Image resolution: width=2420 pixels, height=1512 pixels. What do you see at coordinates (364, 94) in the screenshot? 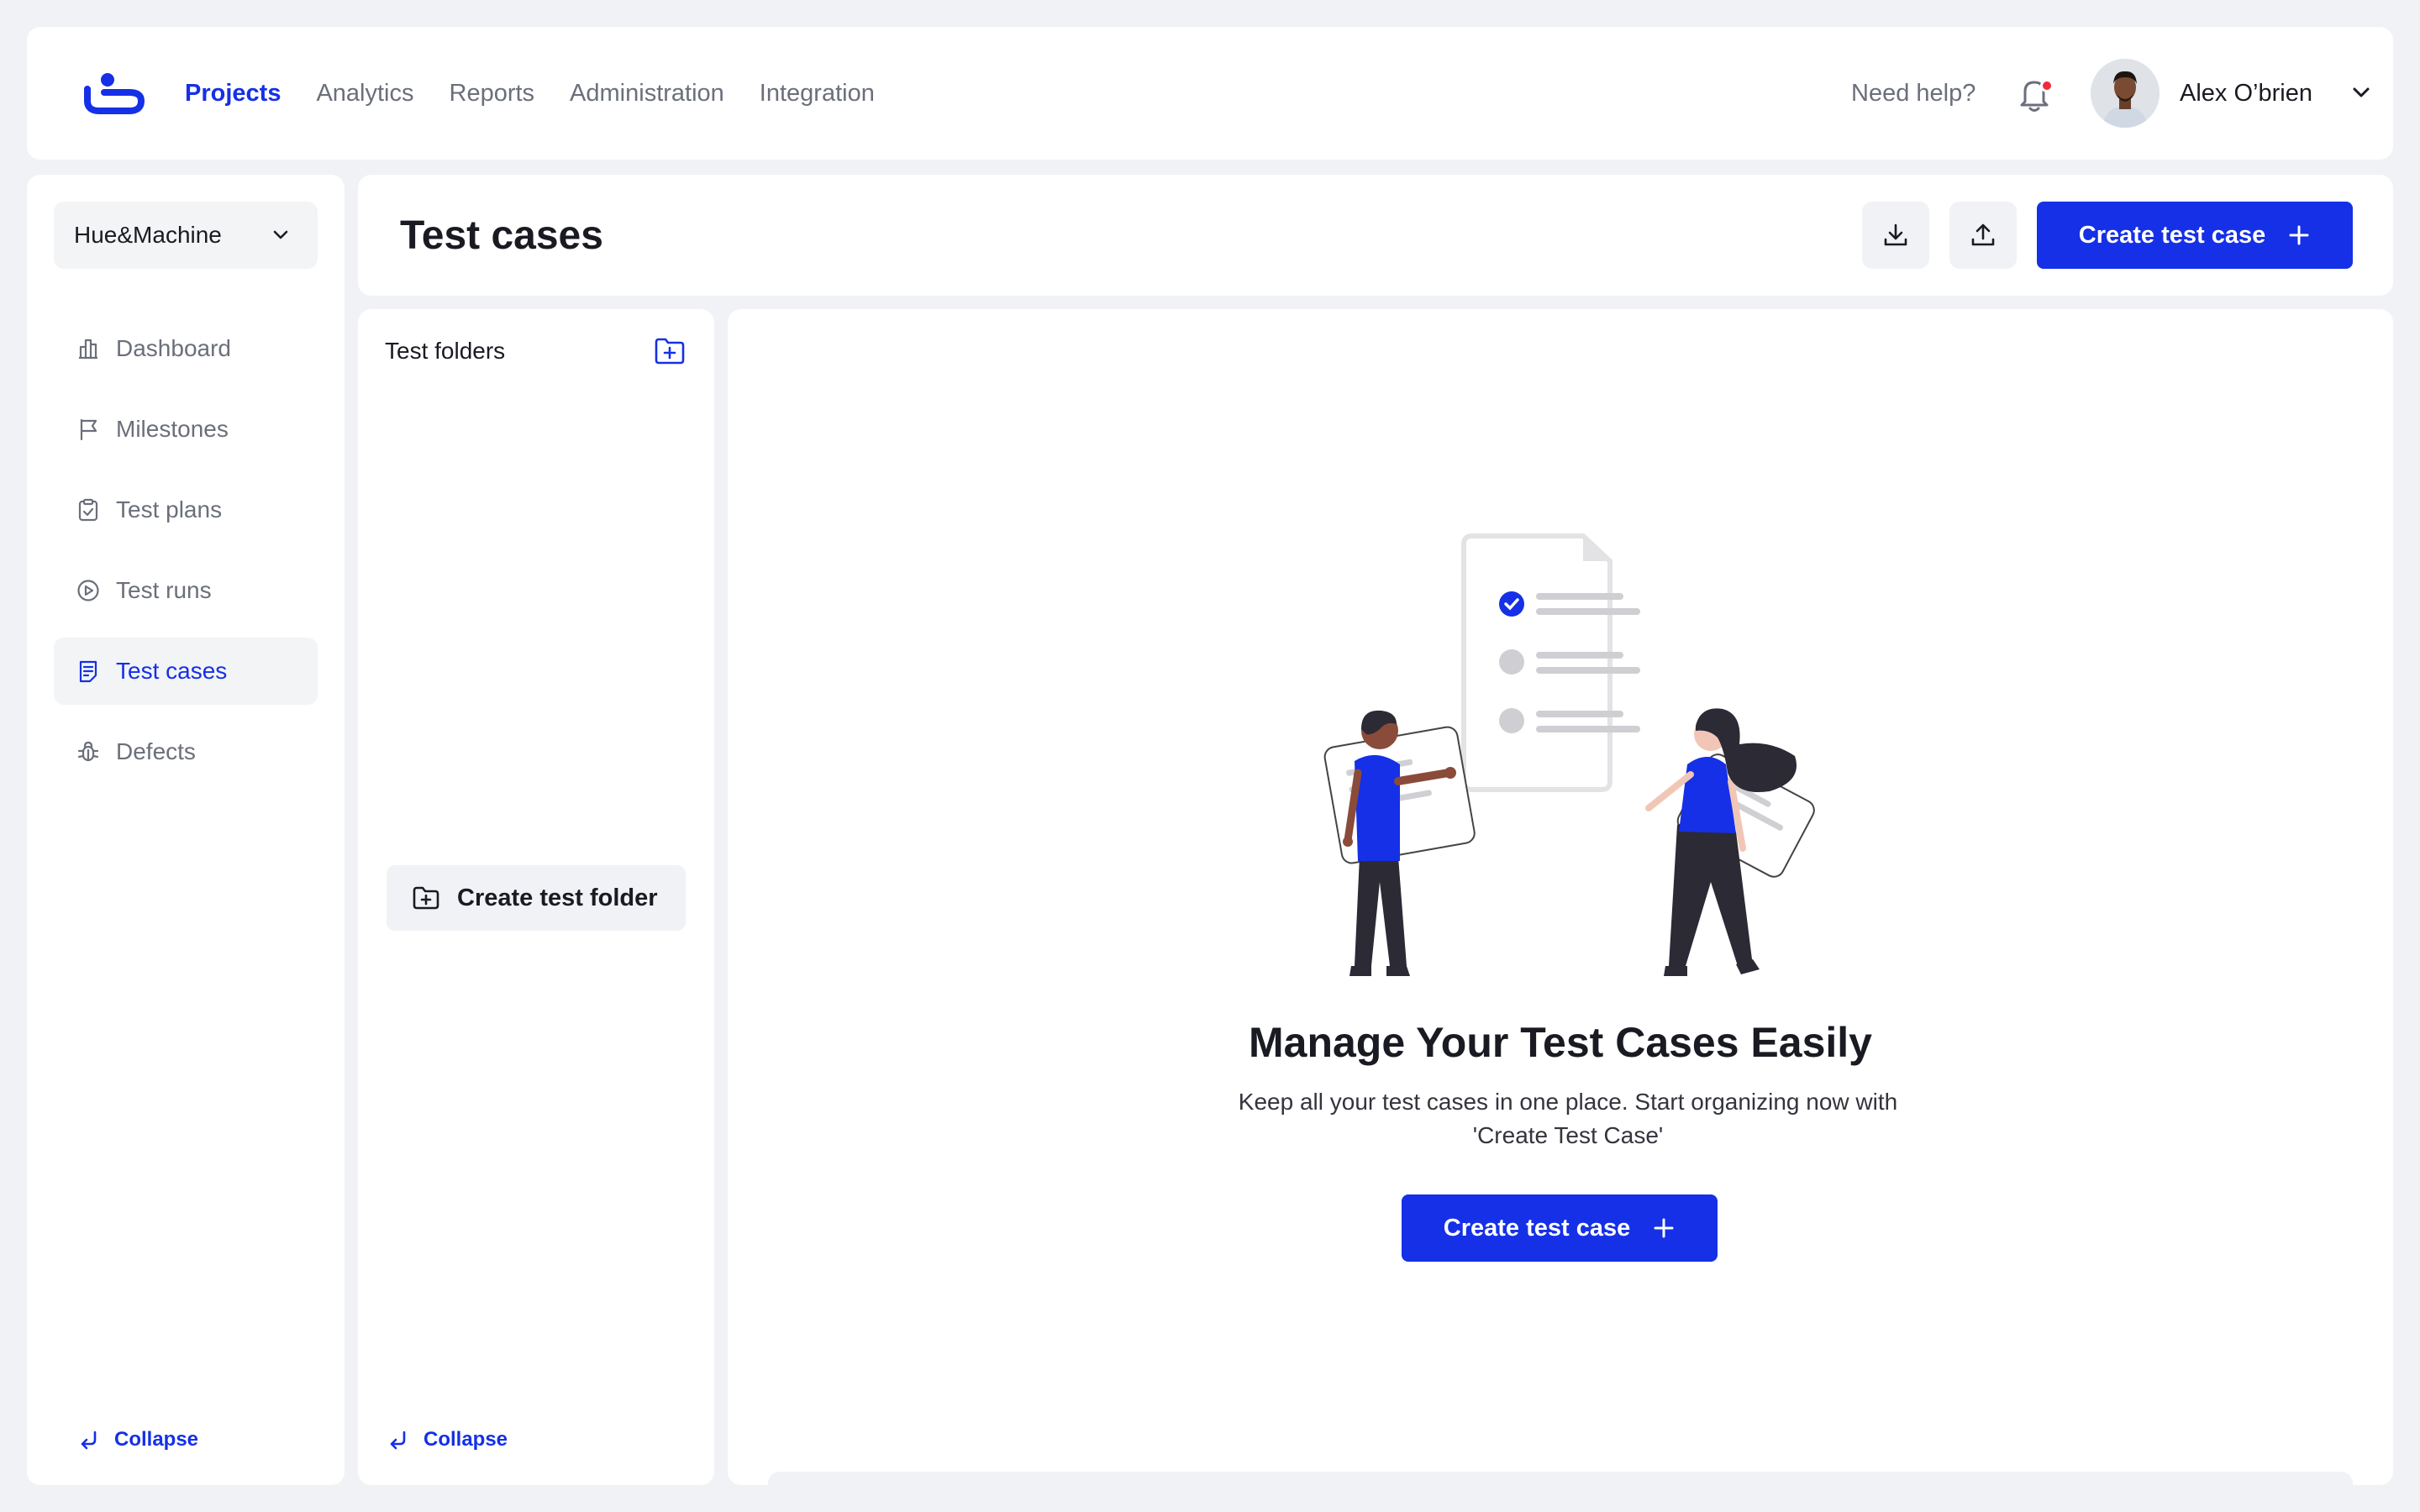
I see `nav-analytics: Analytics` at bounding box center [364, 94].